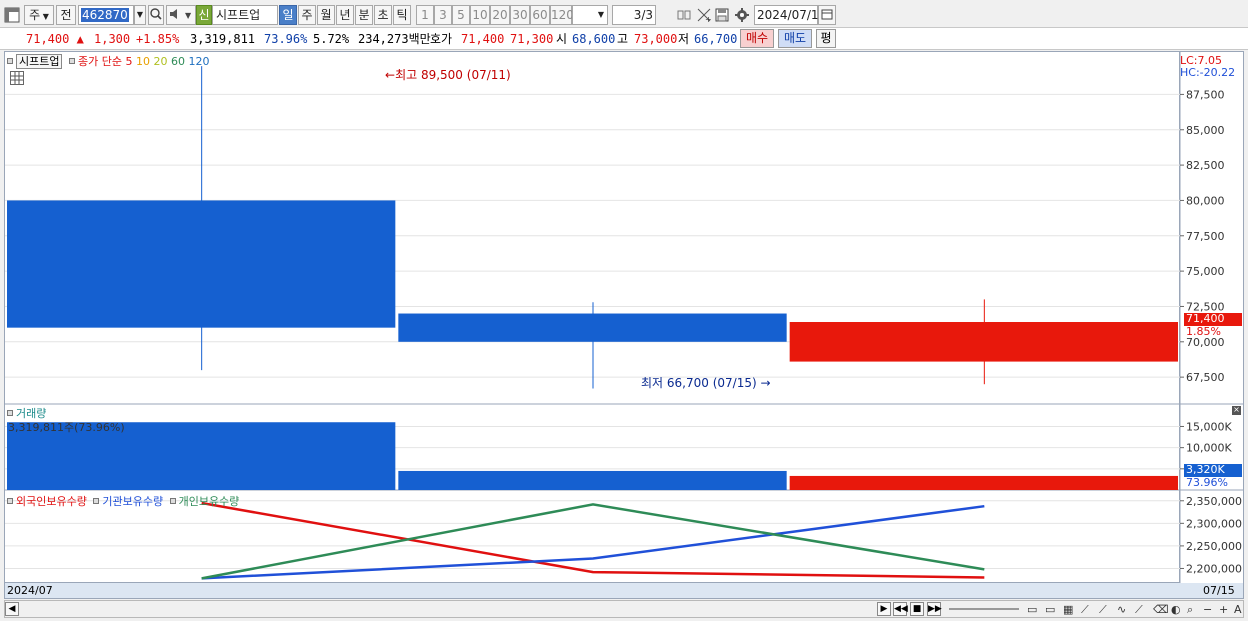  What do you see at coordinates (594, 39) in the screenshot?
I see `open-price: 68,600` at bounding box center [594, 39].